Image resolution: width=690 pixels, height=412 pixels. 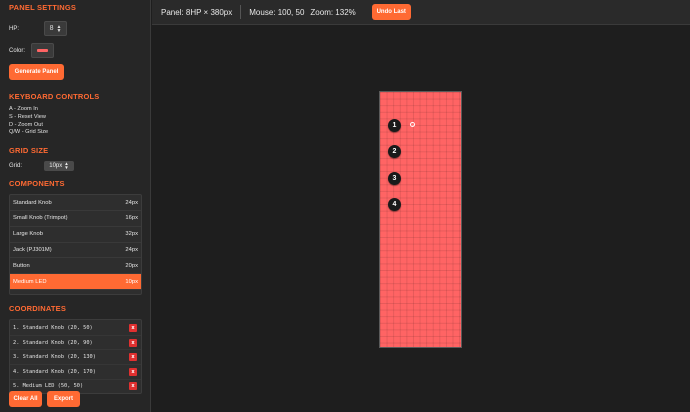 What do you see at coordinates (394, 204) in the screenshot?
I see `knob-marker: 4` at bounding box center [394, 204].